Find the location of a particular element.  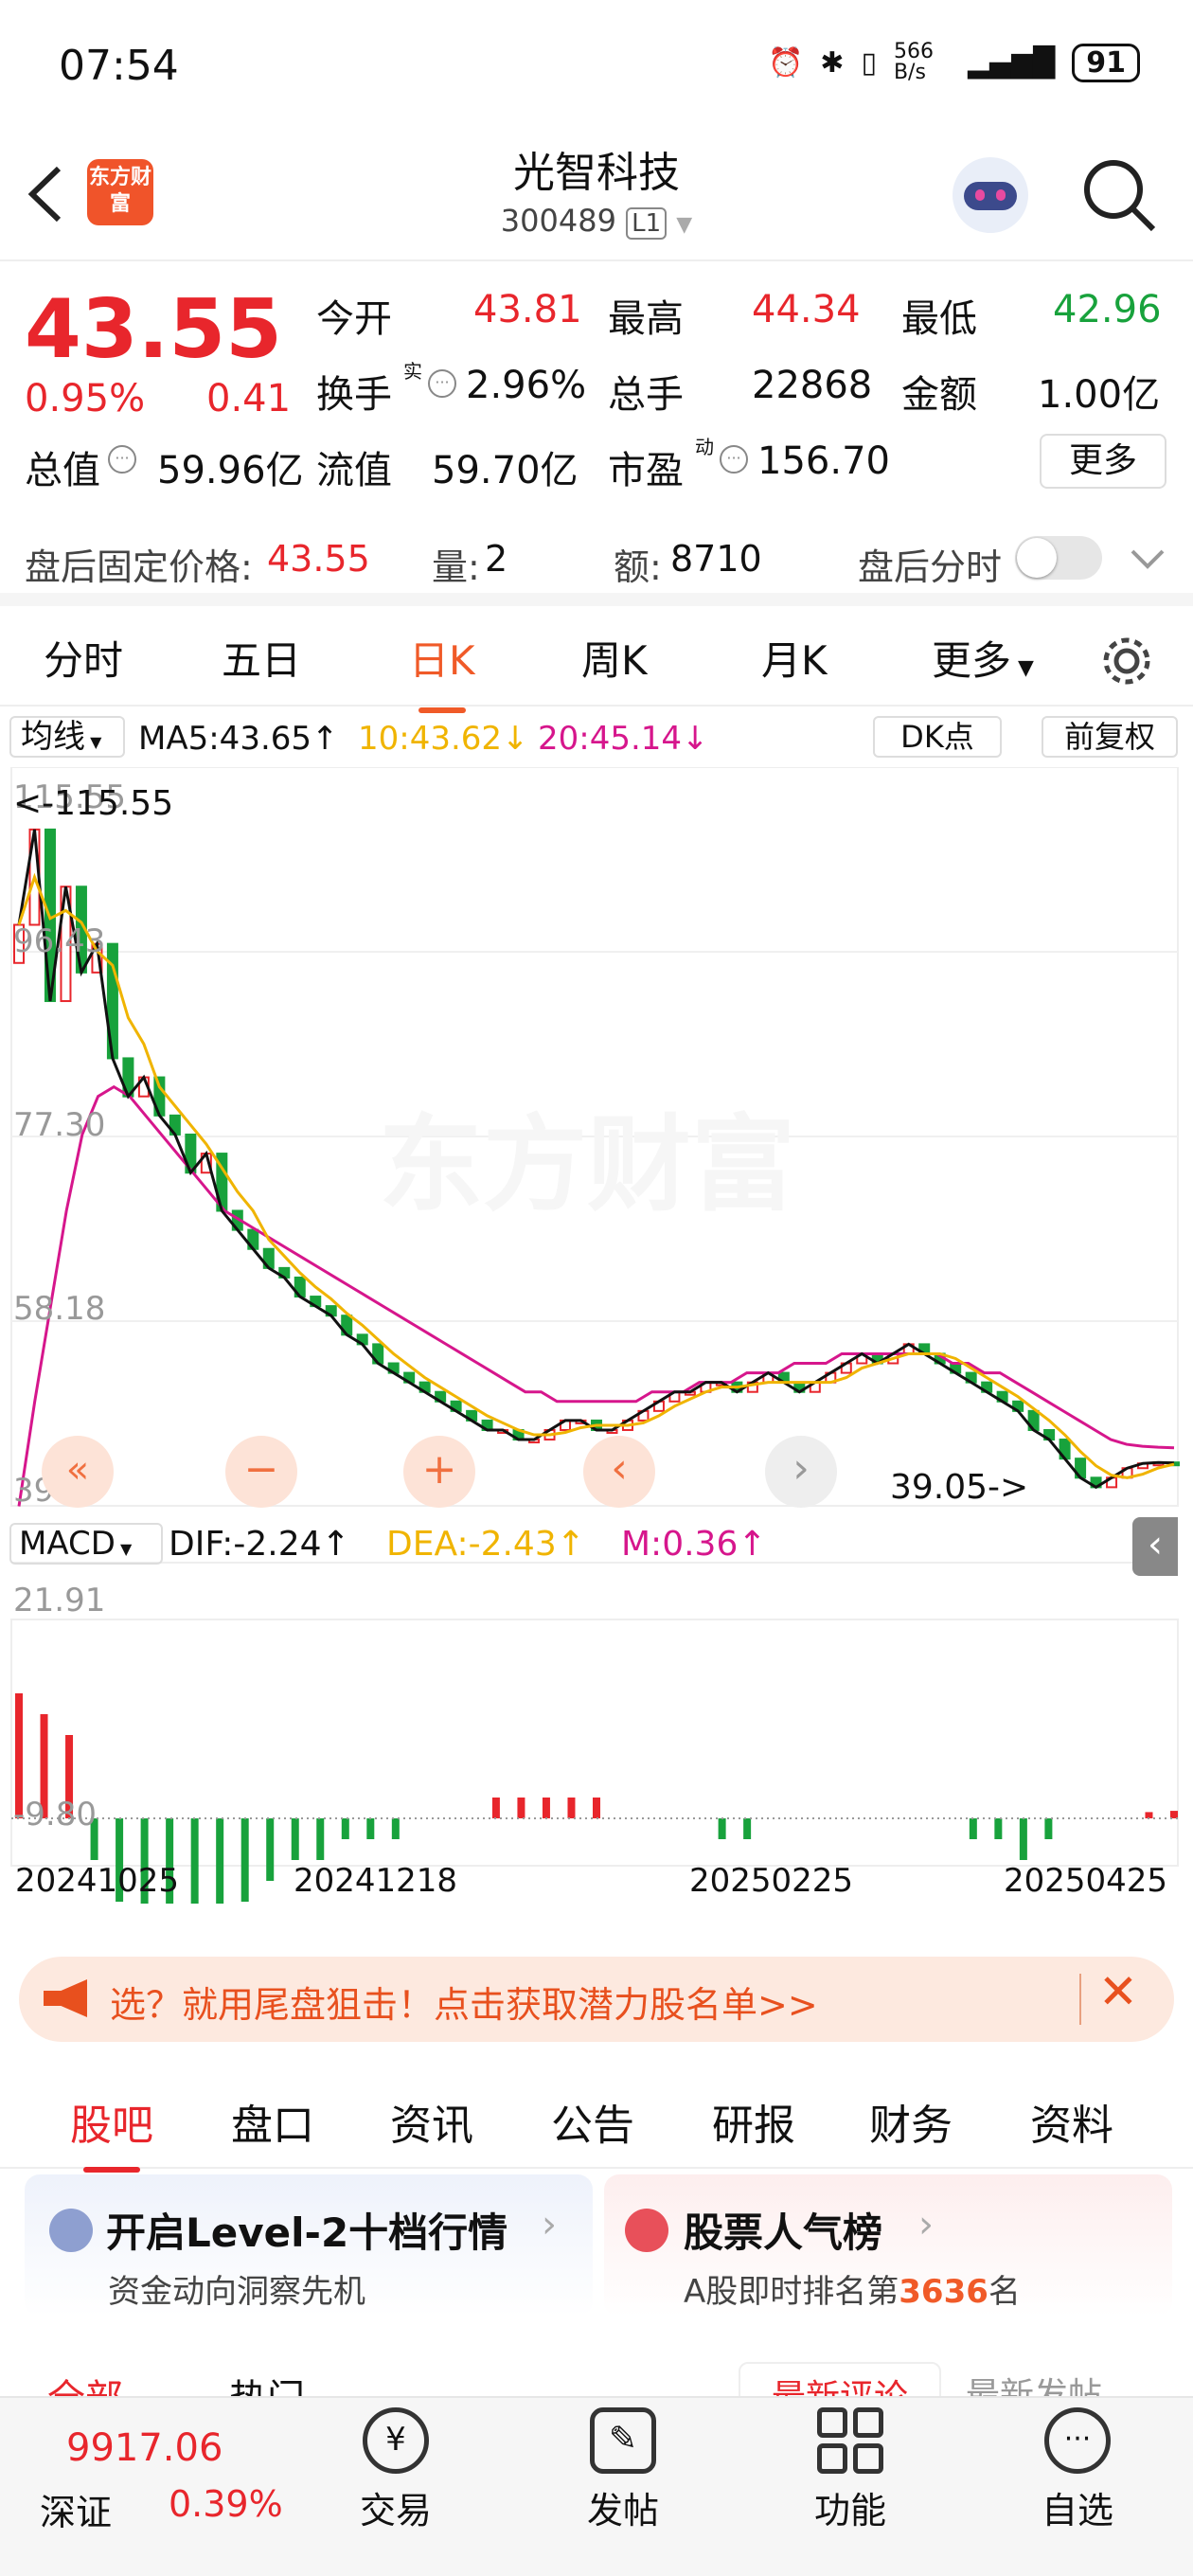

nav-post: ✎ 发帖 is located at coordinates (623, 2470).